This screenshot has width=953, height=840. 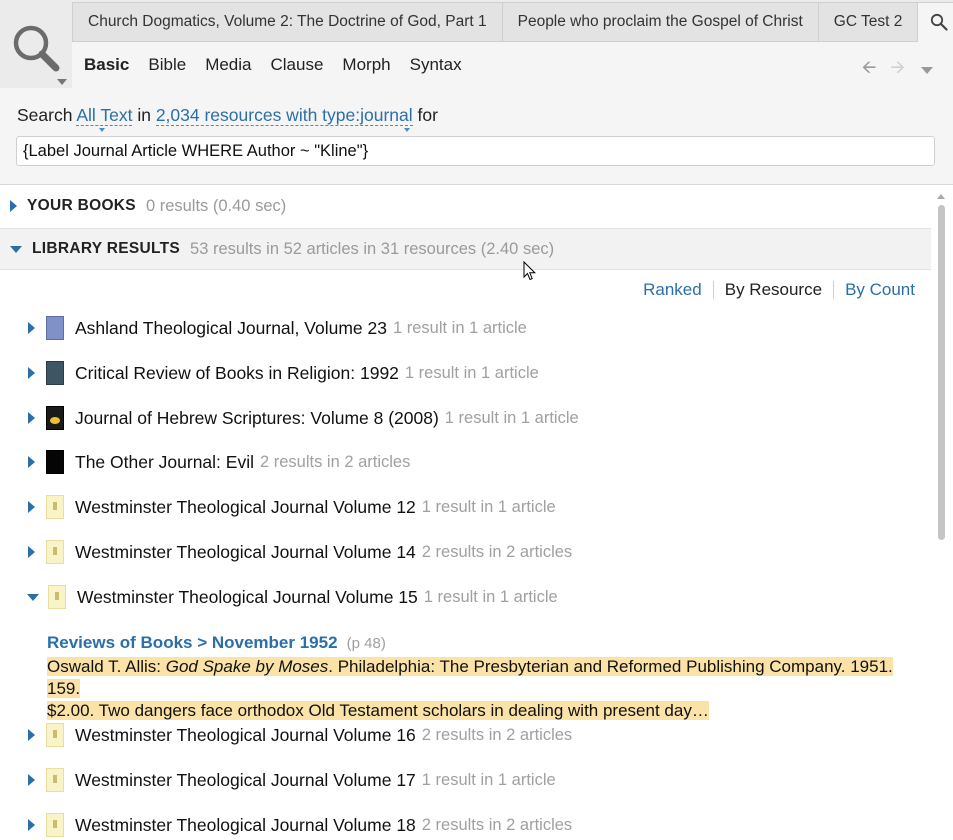 I want to click on sort-by-count: By Count, so click(x=880, y=290).